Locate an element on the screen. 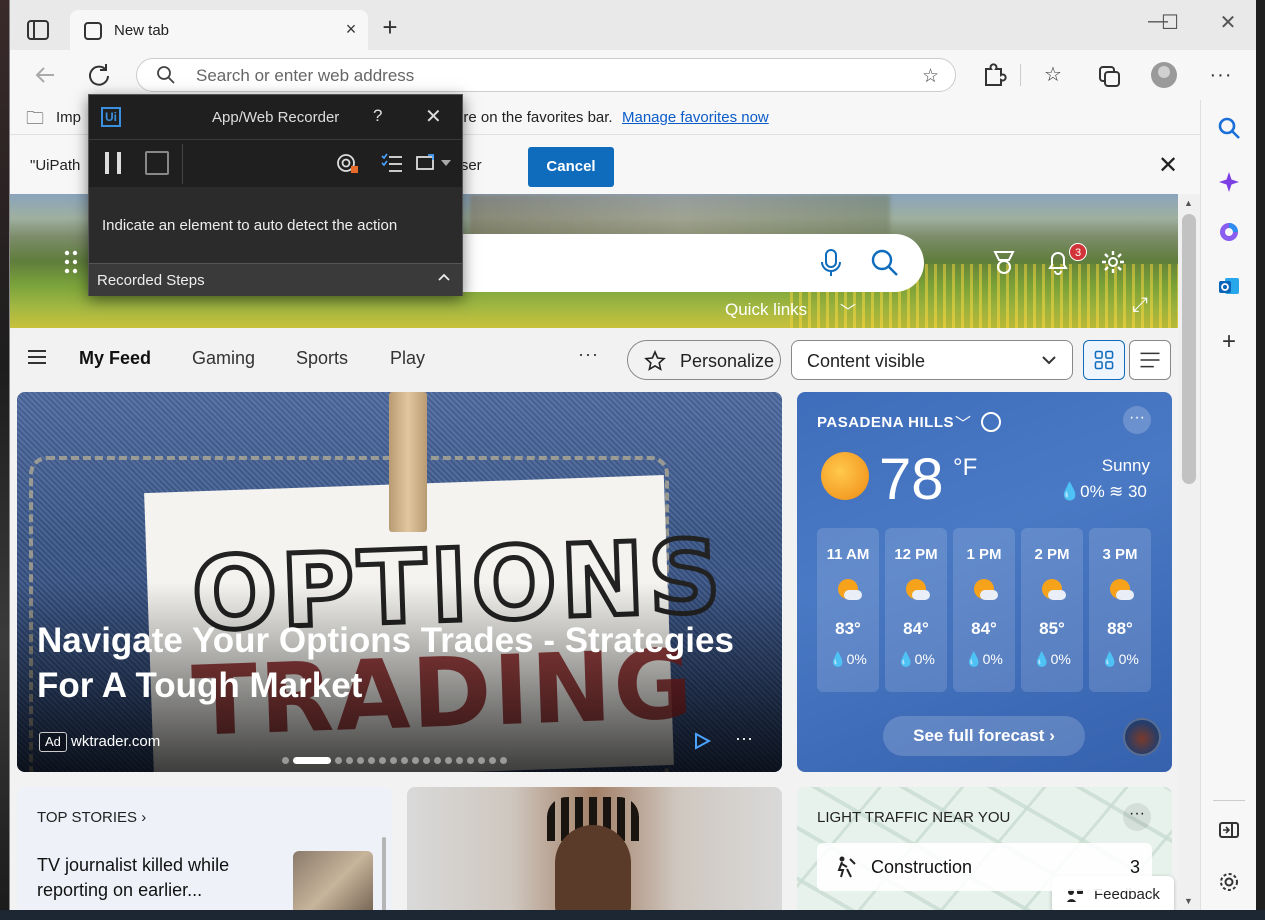  menu-icon is located at coordinates (37, 357).